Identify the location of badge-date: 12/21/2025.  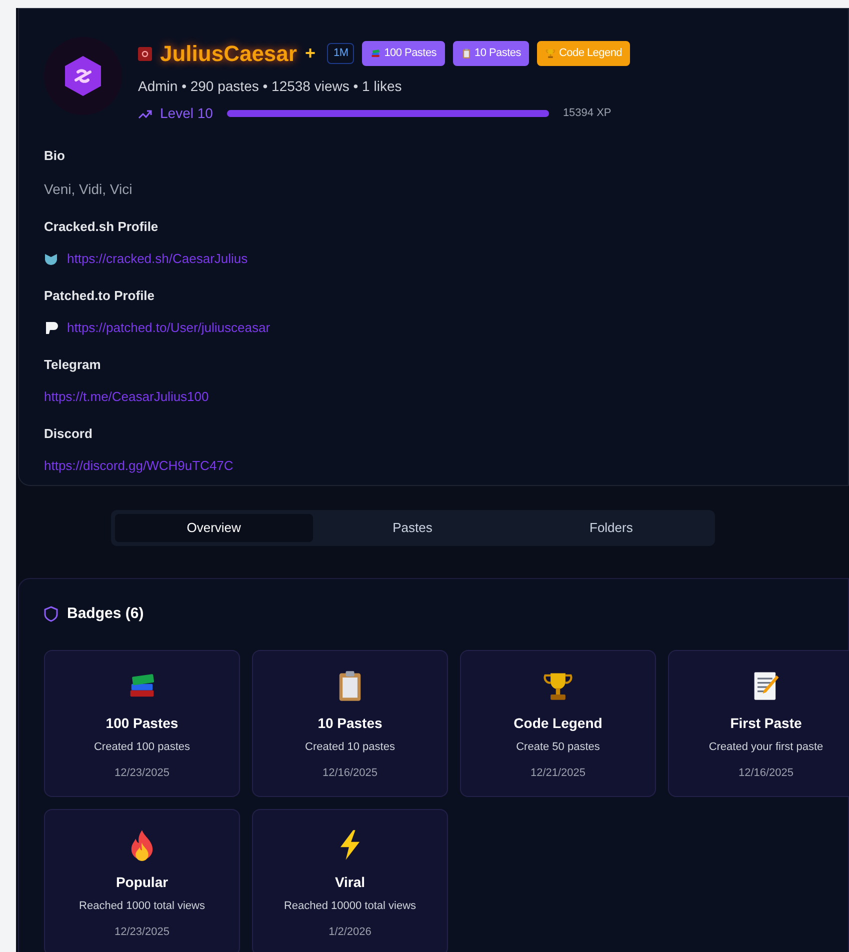
(558, 773).